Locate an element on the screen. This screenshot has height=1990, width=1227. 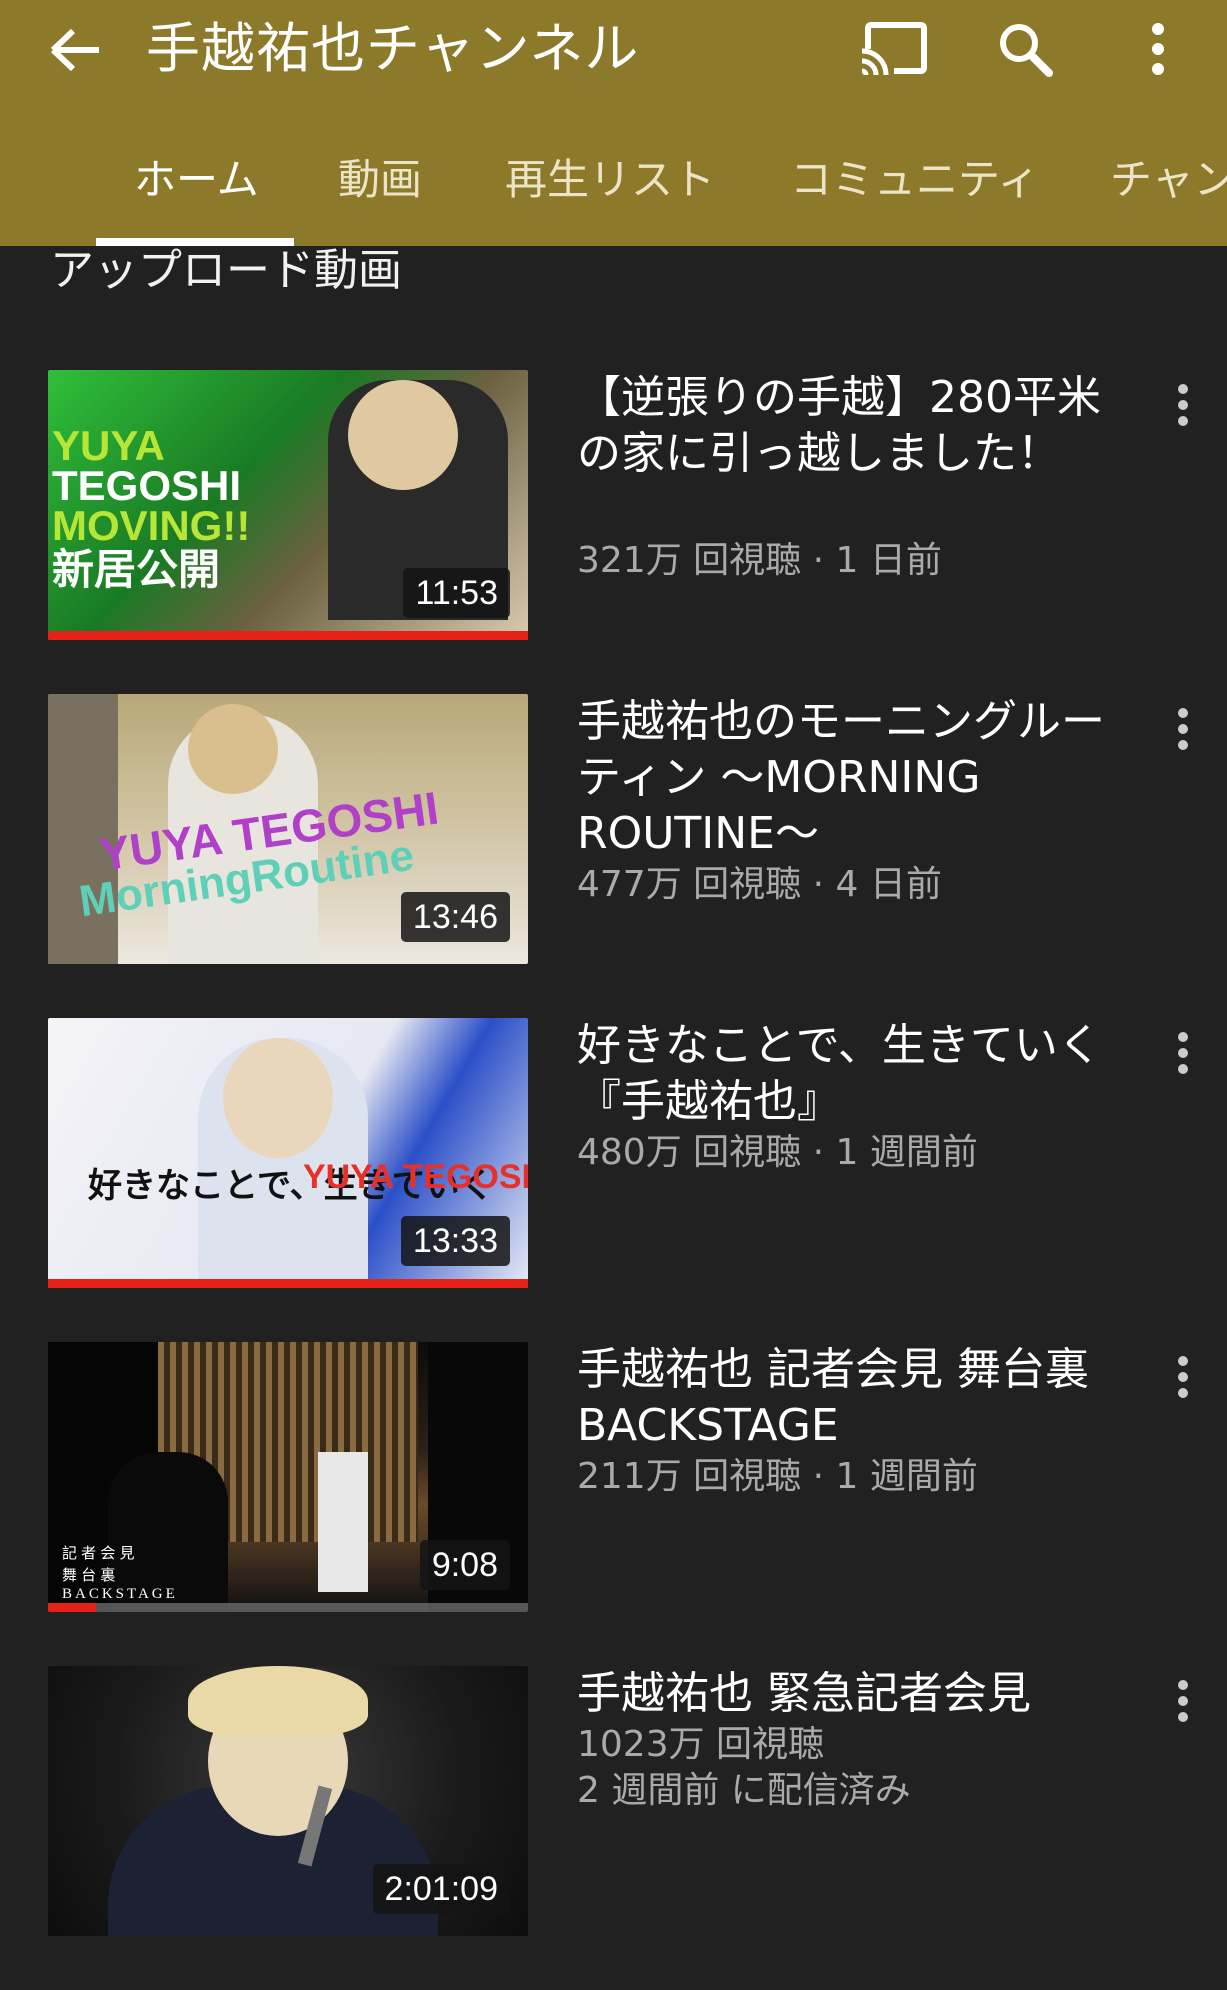
video-title: 手越祐也 記者会見 舞台裏 BACKSTAGE is located at coordinates (857, 1398).